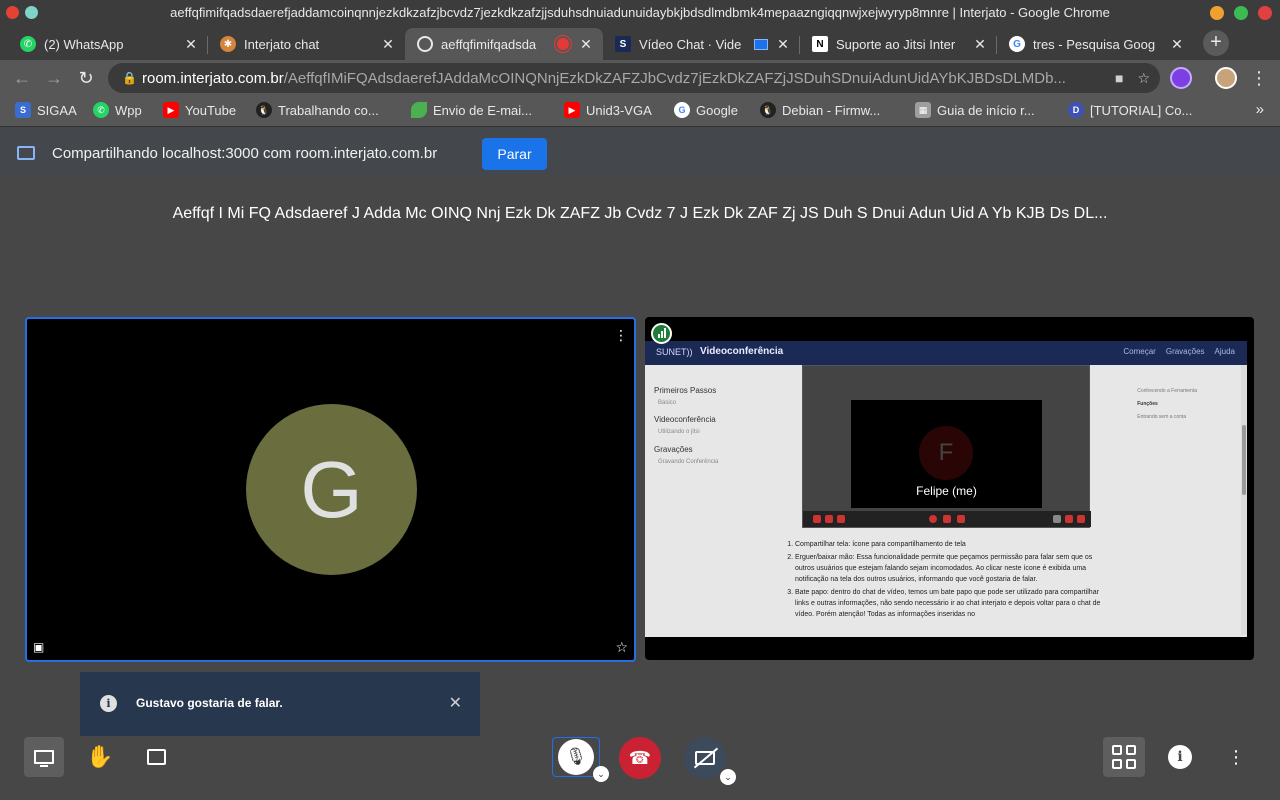 The width and height of the screenshot is (1280, 800). I want to click on extension-icon, so click(1181, 78).